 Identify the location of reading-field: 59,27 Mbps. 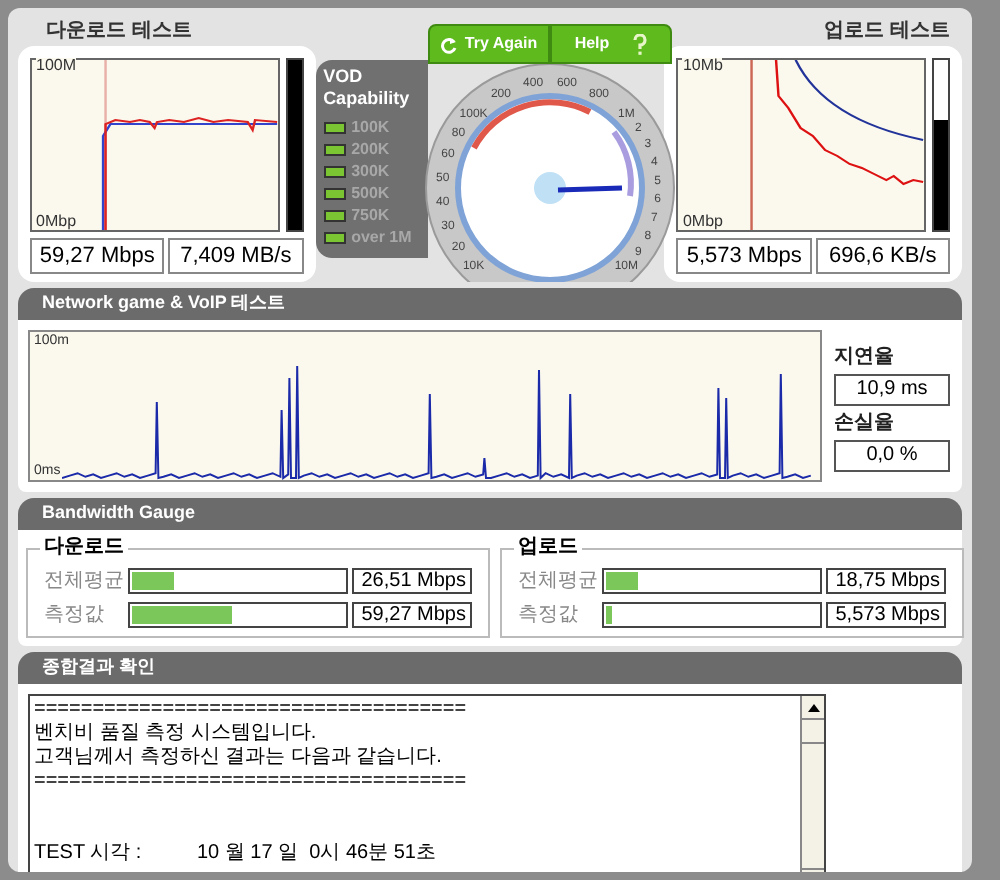
(97, 256).